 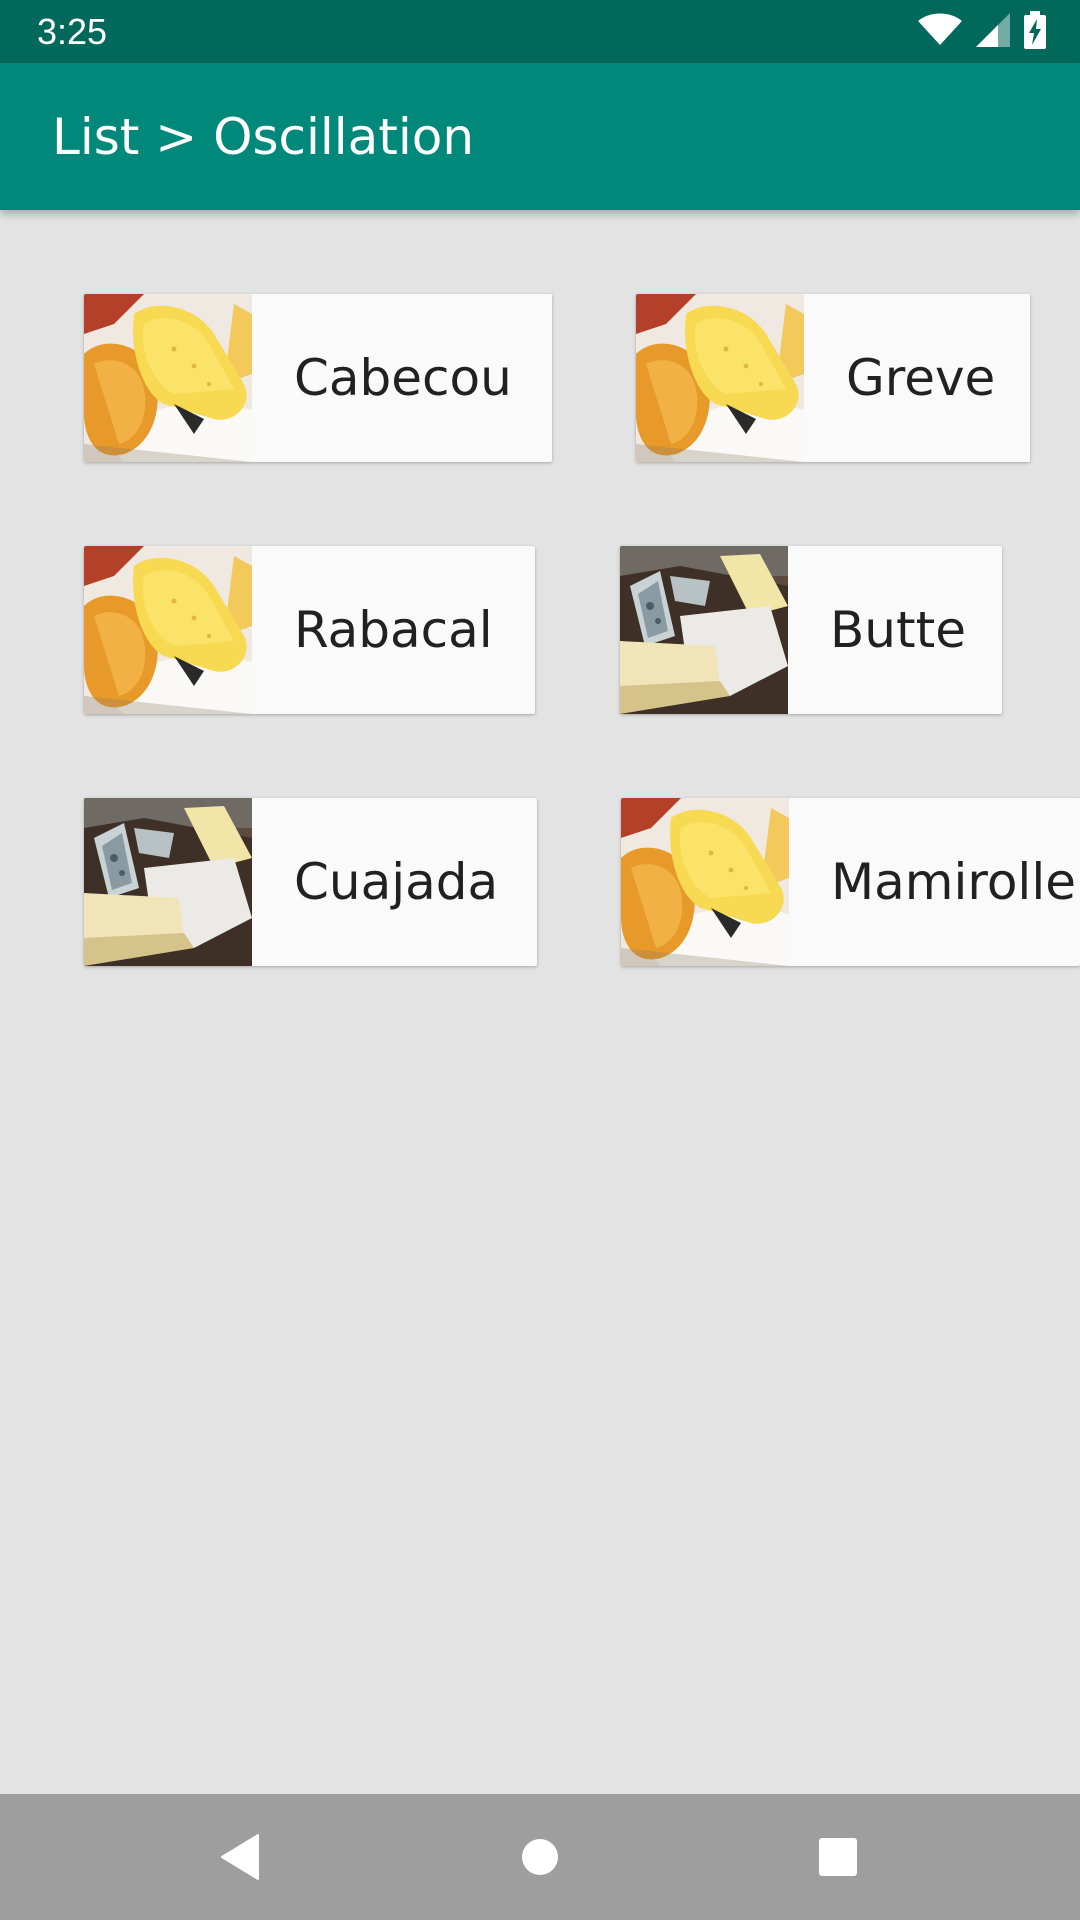 I want to click on recents-icon, so click(x=838, y=1857).